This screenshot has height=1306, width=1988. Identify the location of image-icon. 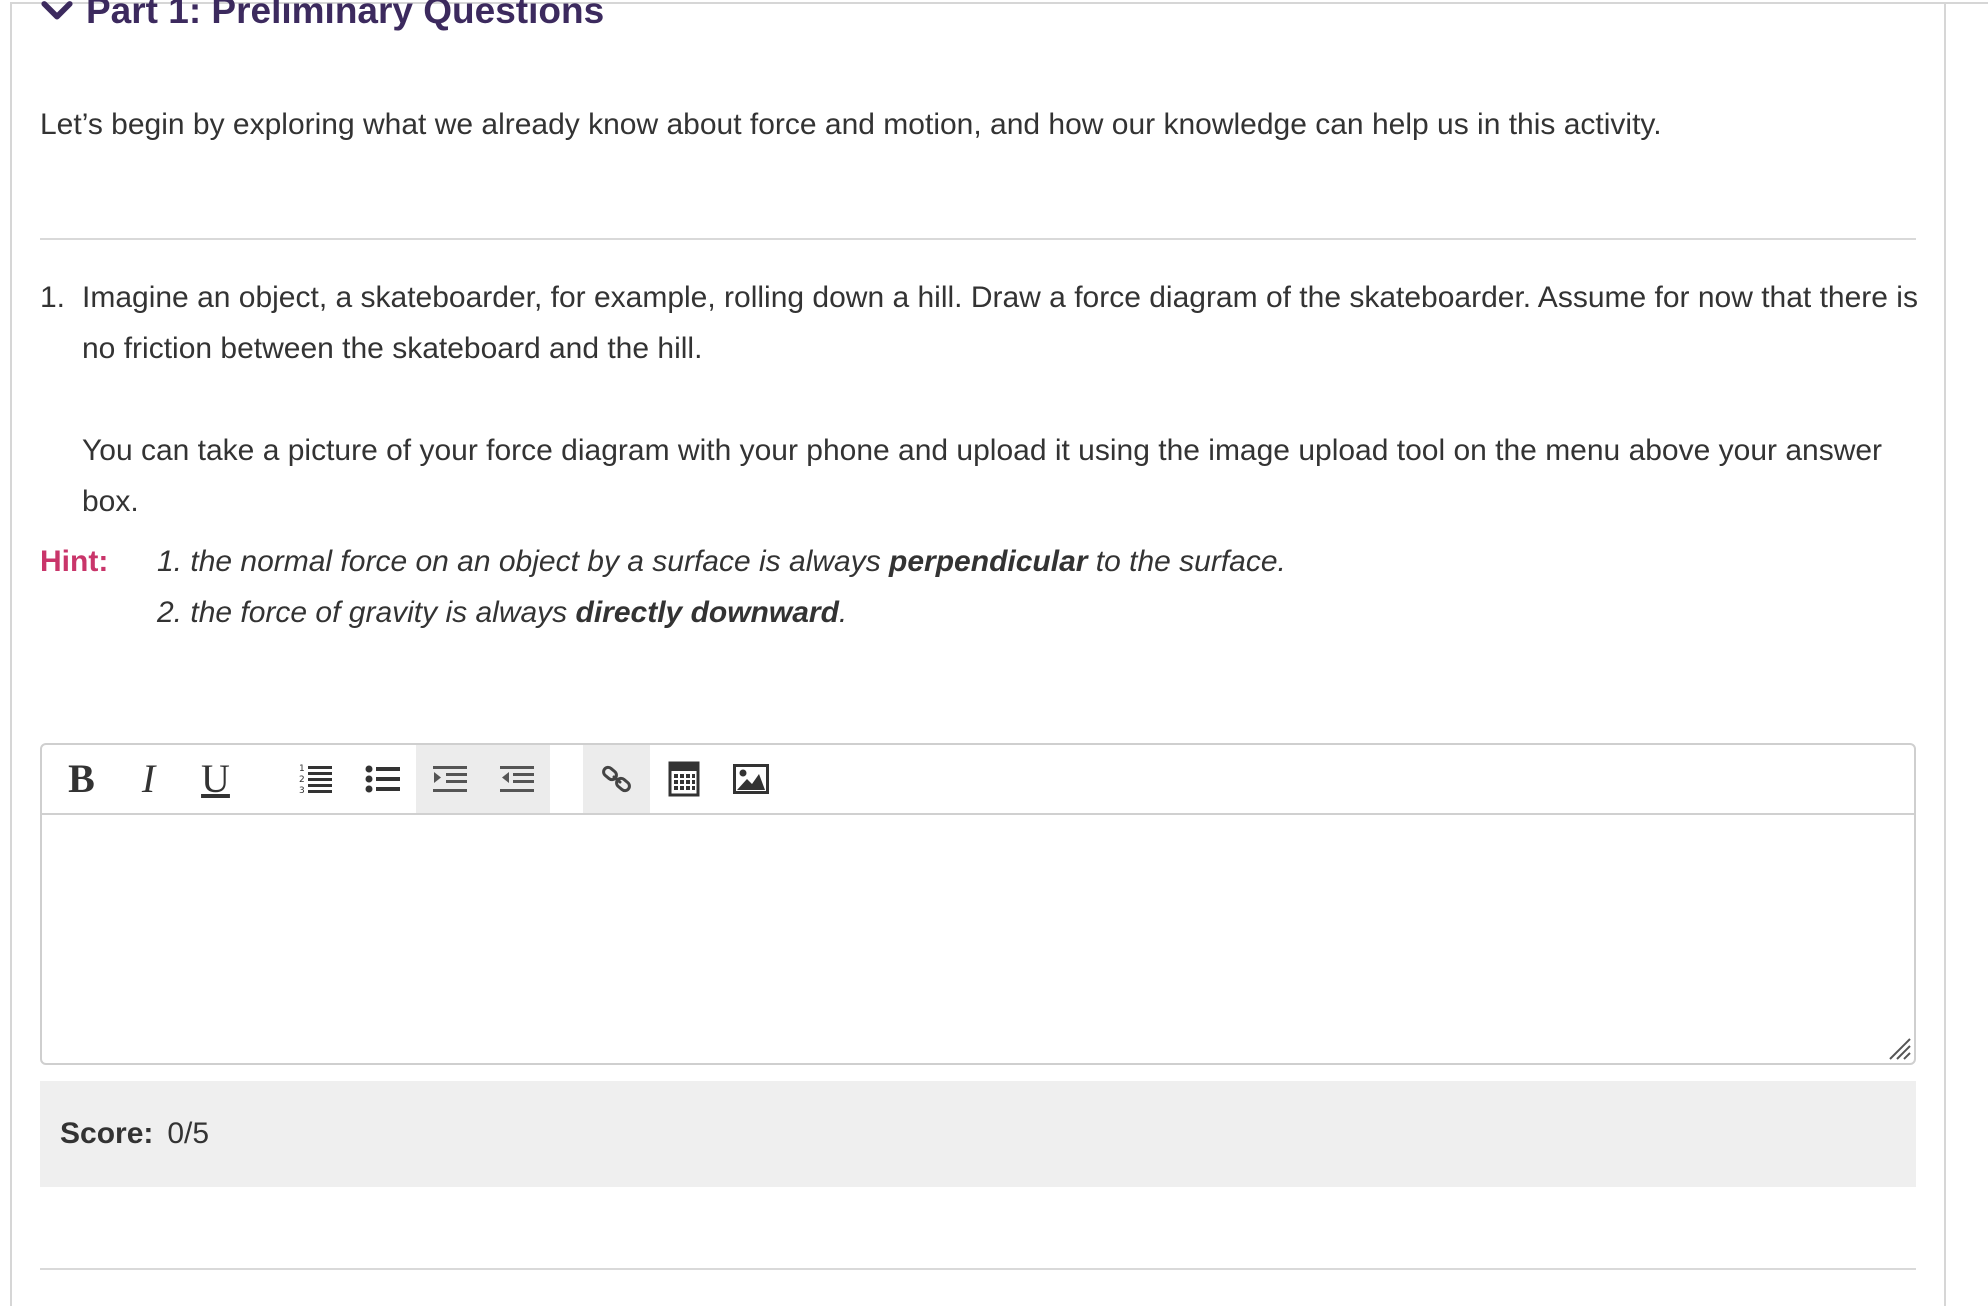
(750, 779).